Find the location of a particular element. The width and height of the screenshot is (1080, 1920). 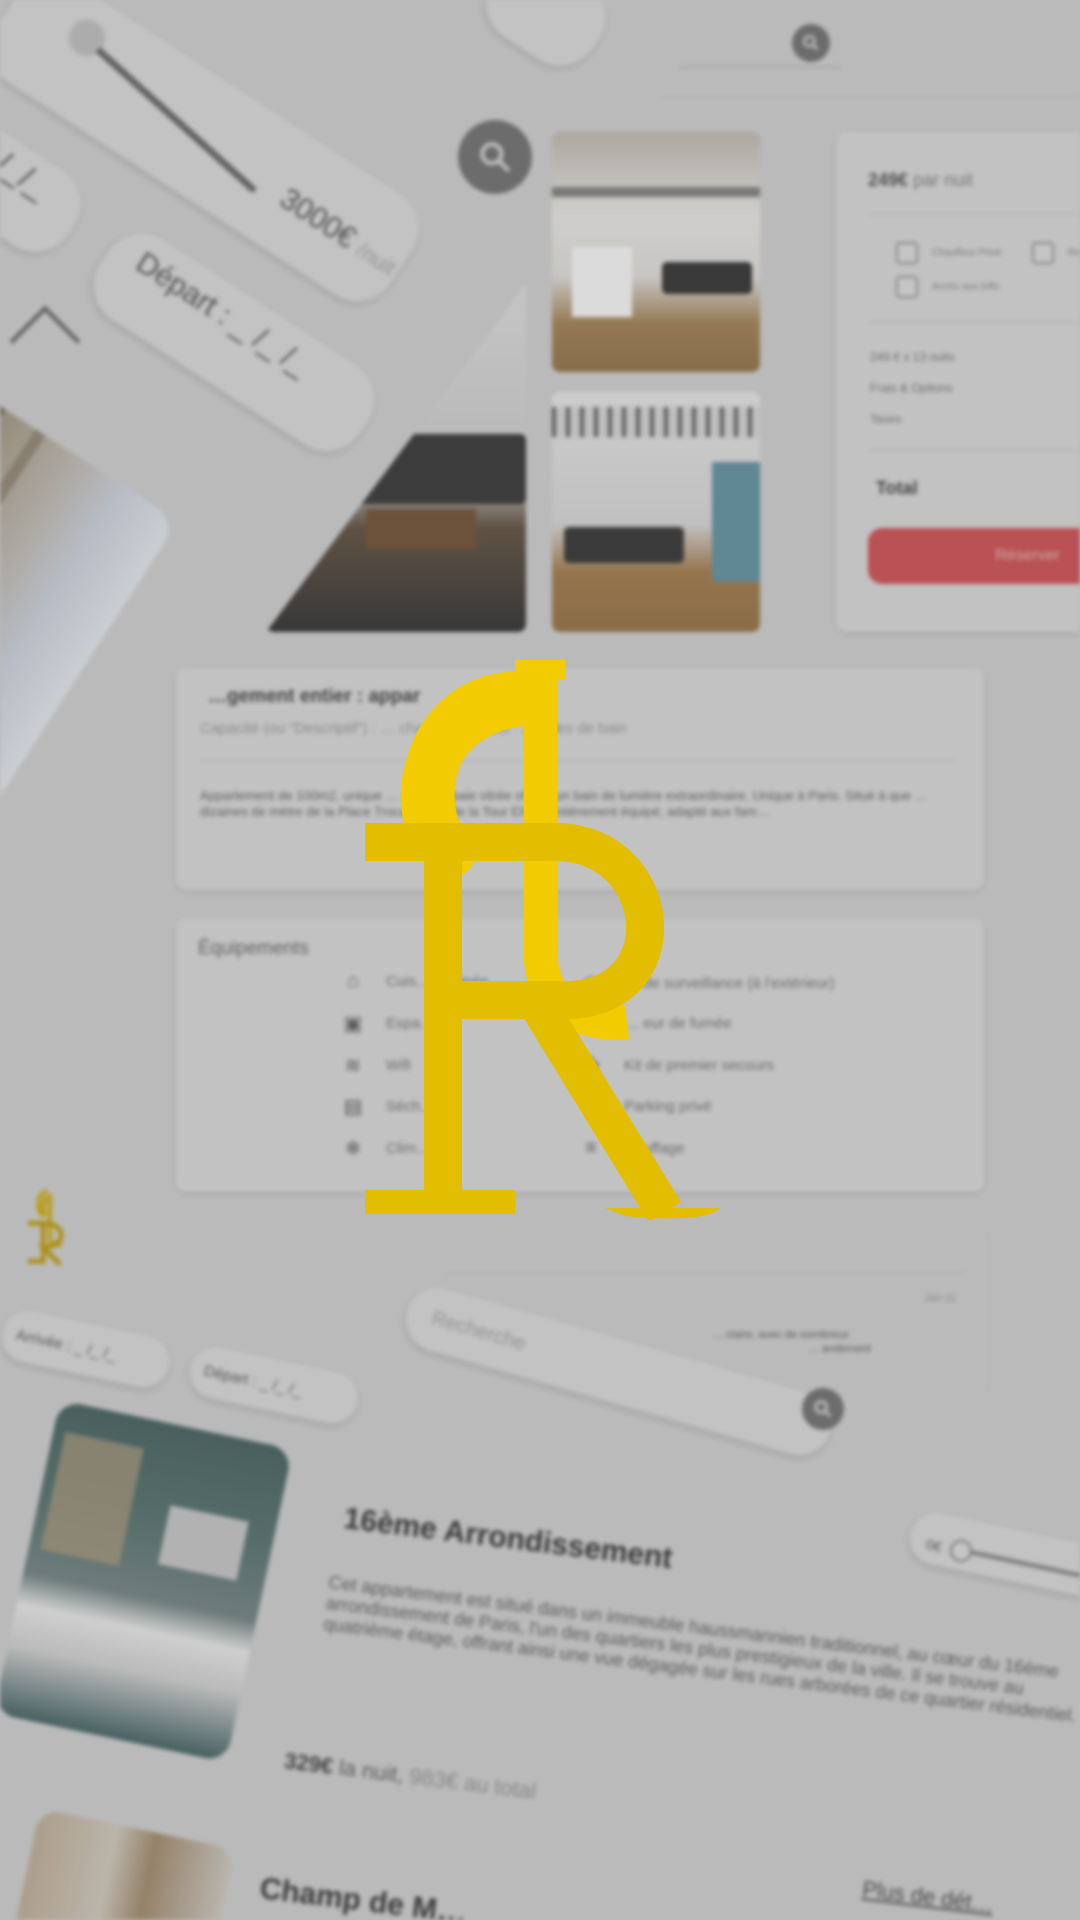

logo-r-serif-bottom is located at coordinates (440, 1202).